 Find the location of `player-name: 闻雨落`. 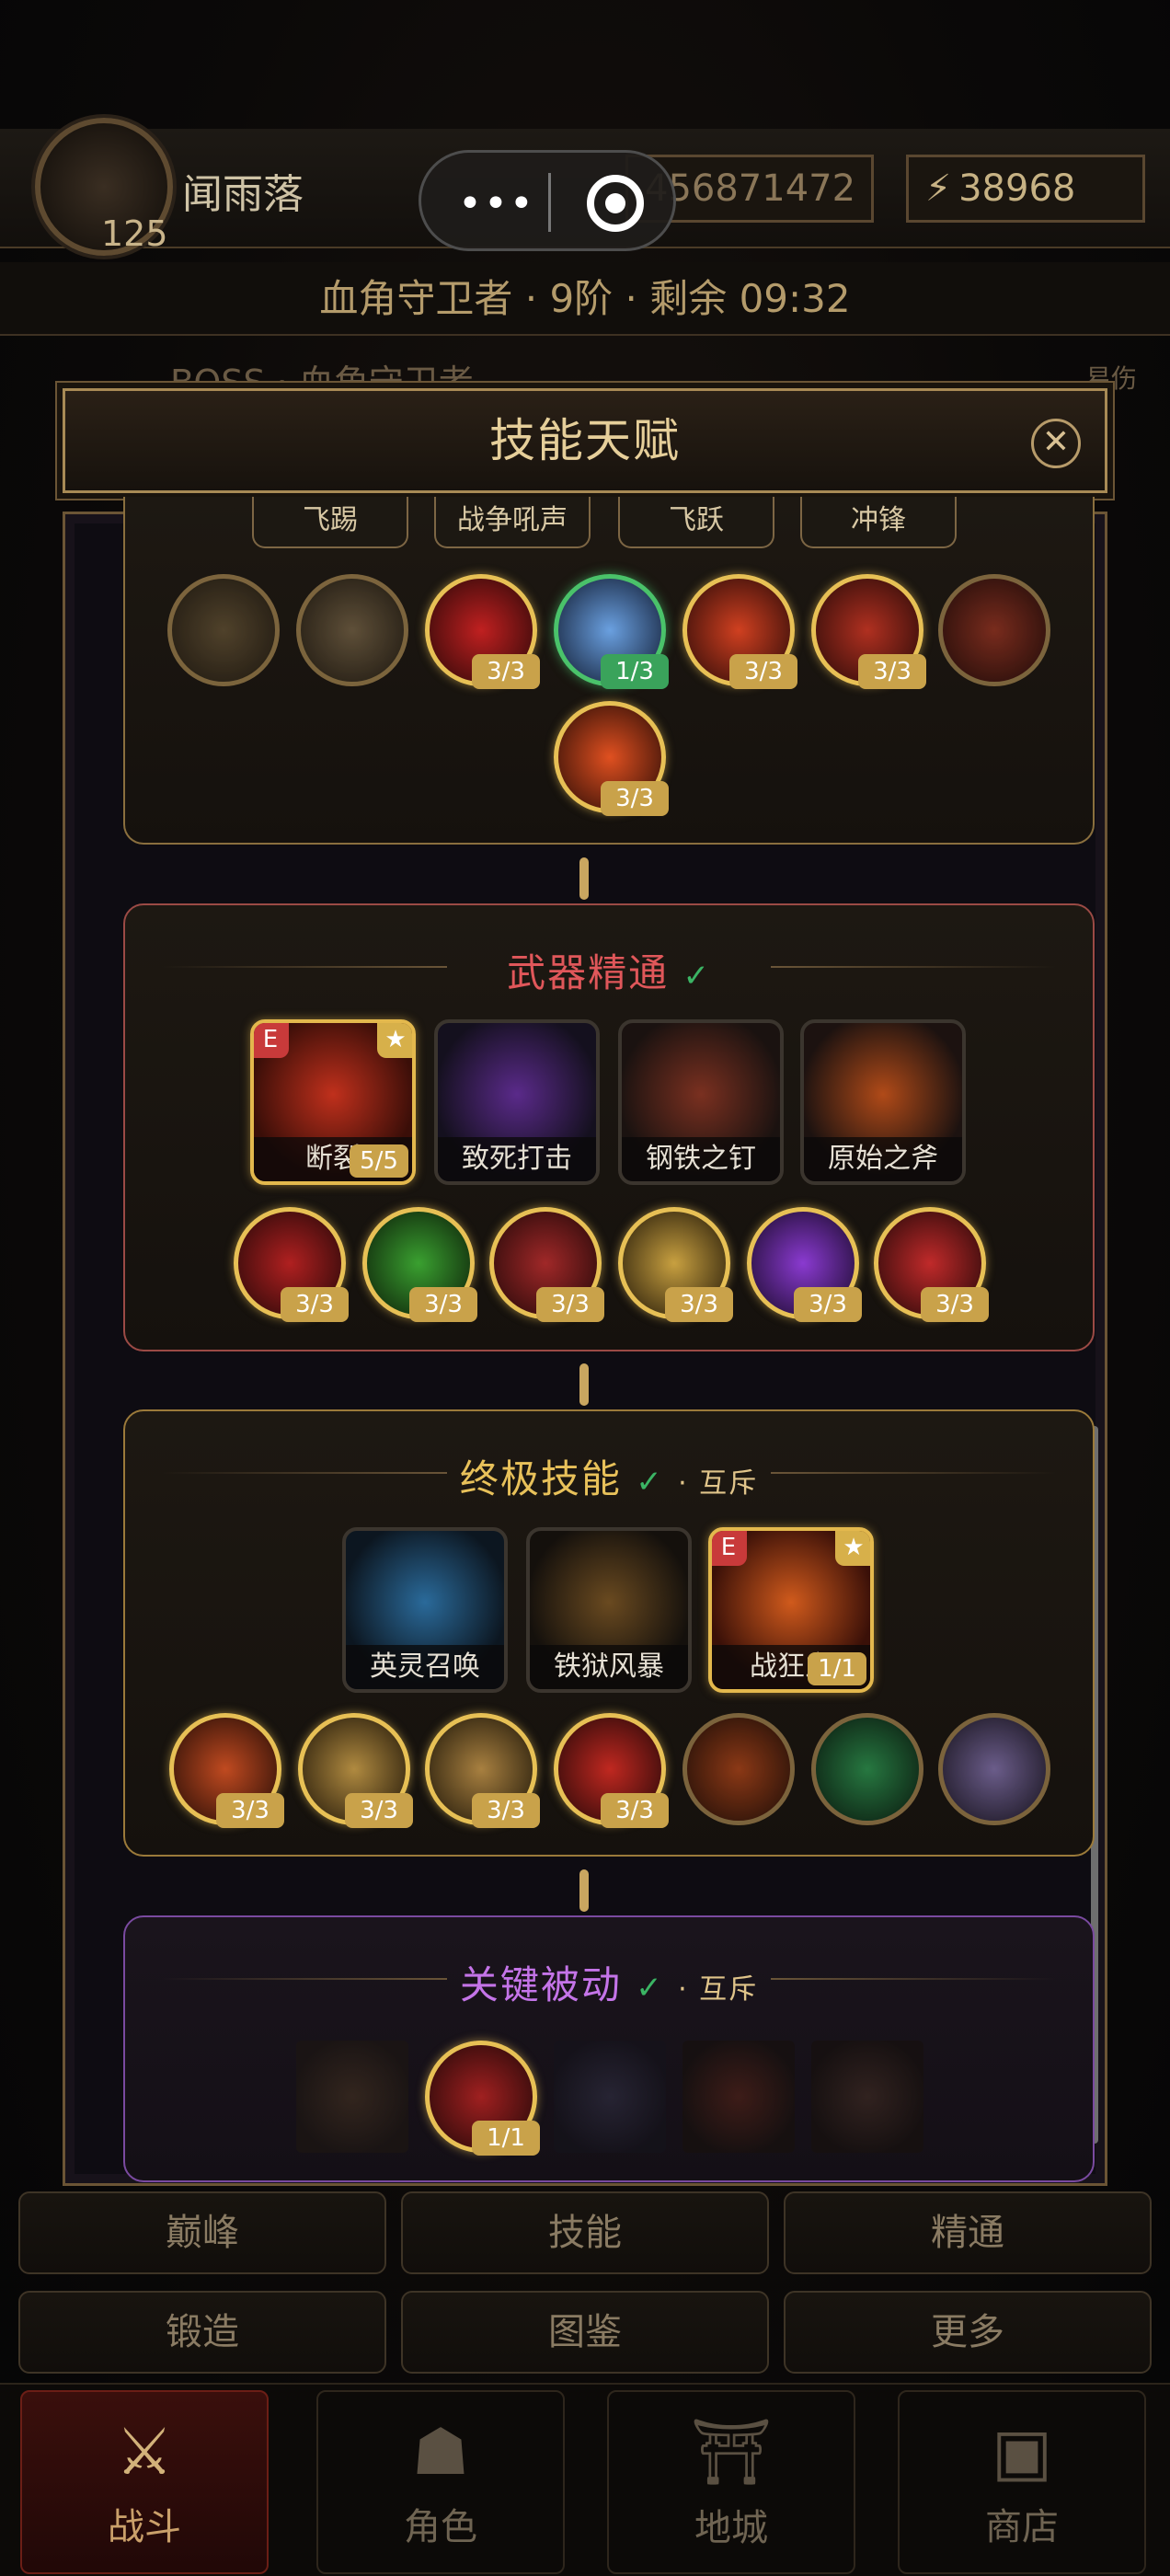

player-name: 闻雨落 is located at coordinates (243, 194).